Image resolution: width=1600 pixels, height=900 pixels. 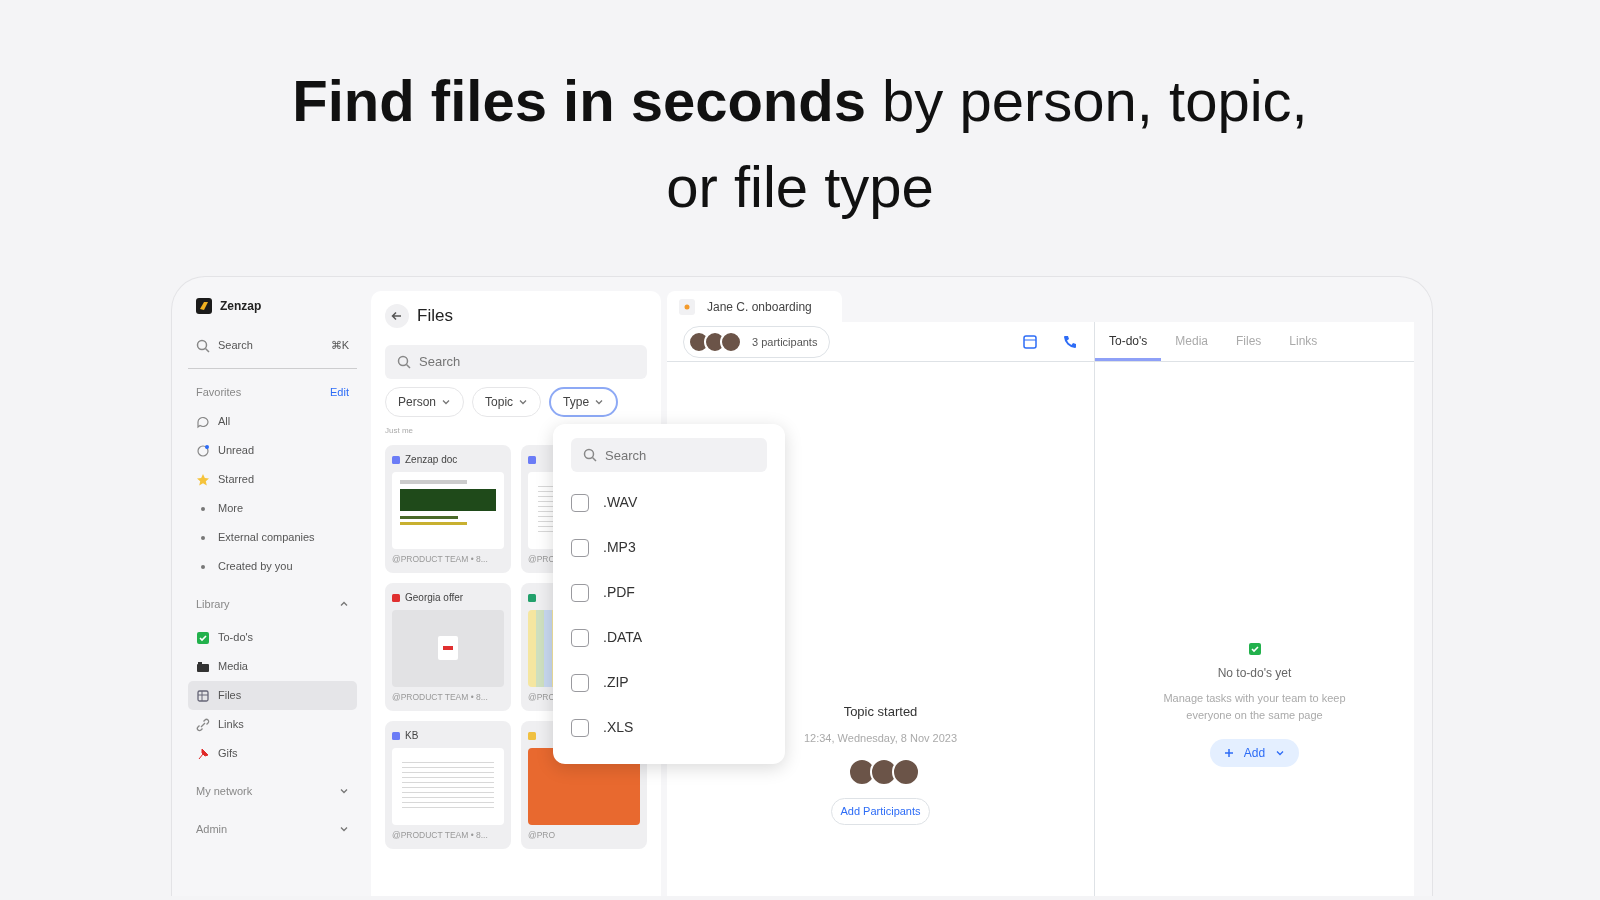 What do you see at coordinates (754, 307) in the screenshot?
I see `chat-tab: Jane C. onboarding` at bounding box center [754, 307].